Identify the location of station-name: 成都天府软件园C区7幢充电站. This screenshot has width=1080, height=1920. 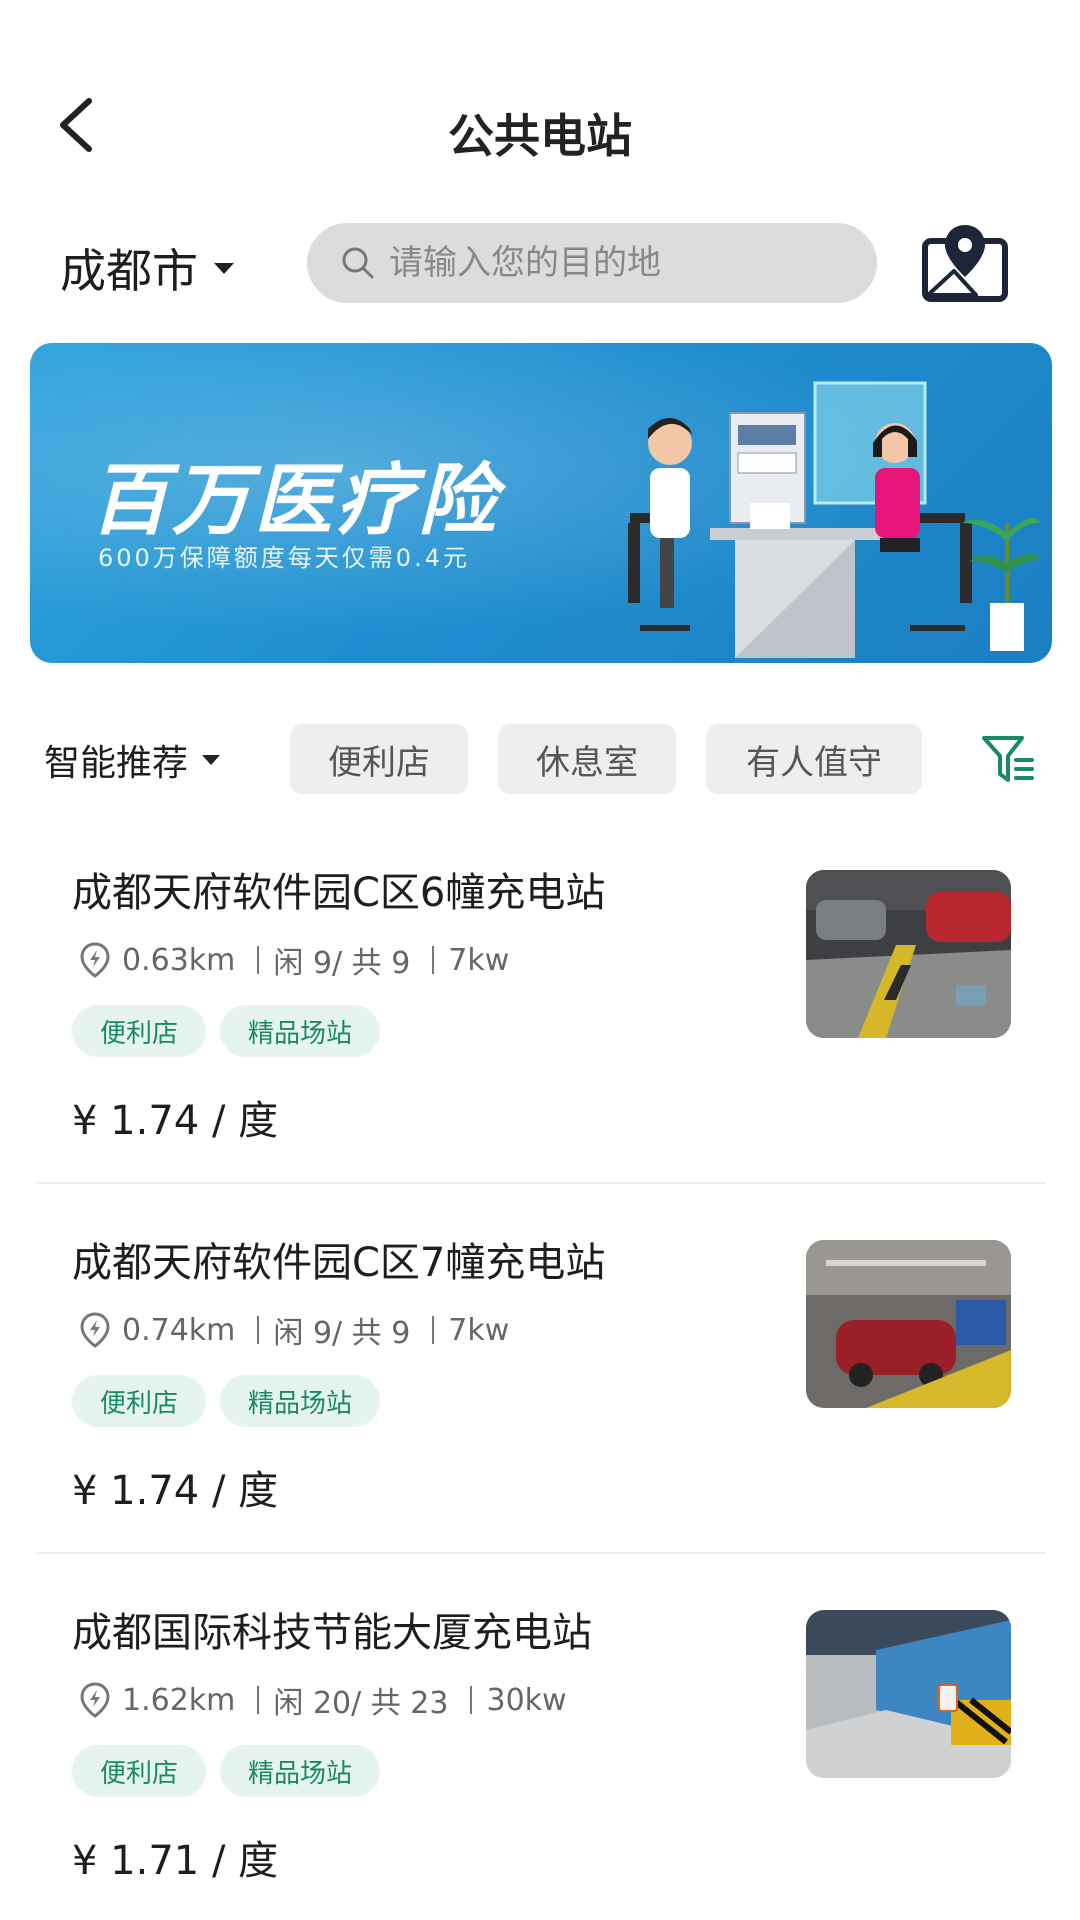
(339, 1263).